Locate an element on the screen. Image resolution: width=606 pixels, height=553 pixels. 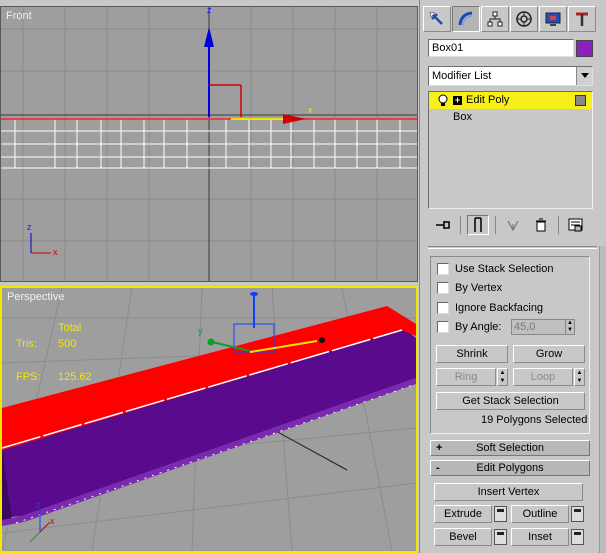
stack-item-label: Edit Poly is located at coordinates (488, 100).